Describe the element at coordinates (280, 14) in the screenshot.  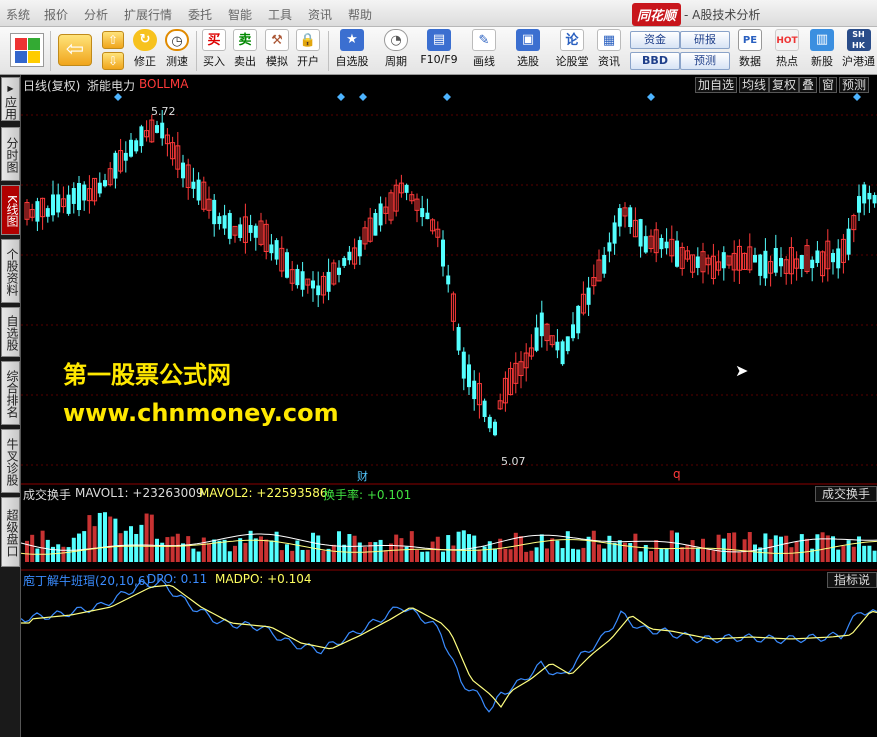
I see `menu-tools: 工具` at that location.